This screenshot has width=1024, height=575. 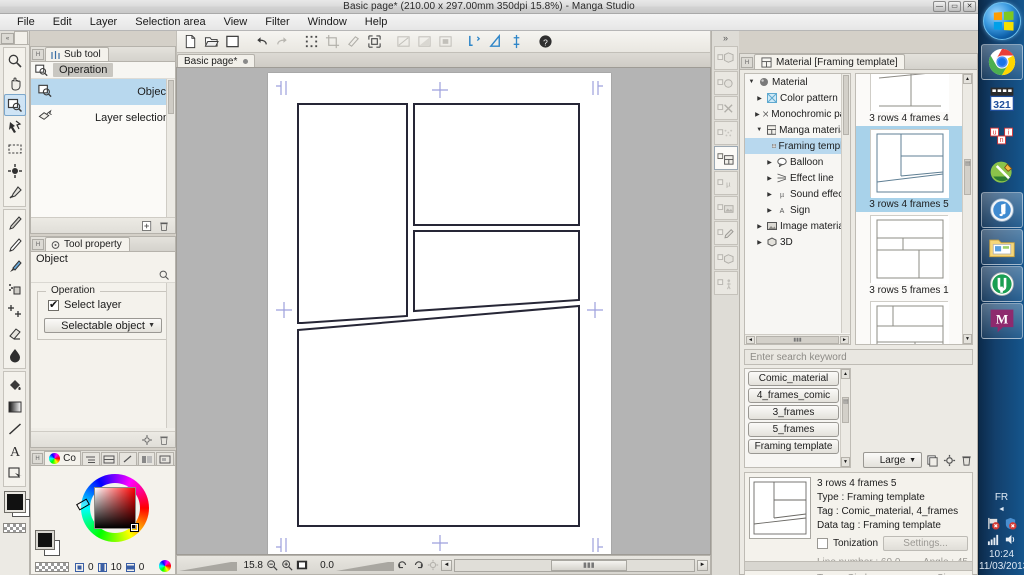 What do you see at coordinates (495, 41) in the screenshot?
I see `special-ruler-snap-icon` at bounding box center [495, 41].